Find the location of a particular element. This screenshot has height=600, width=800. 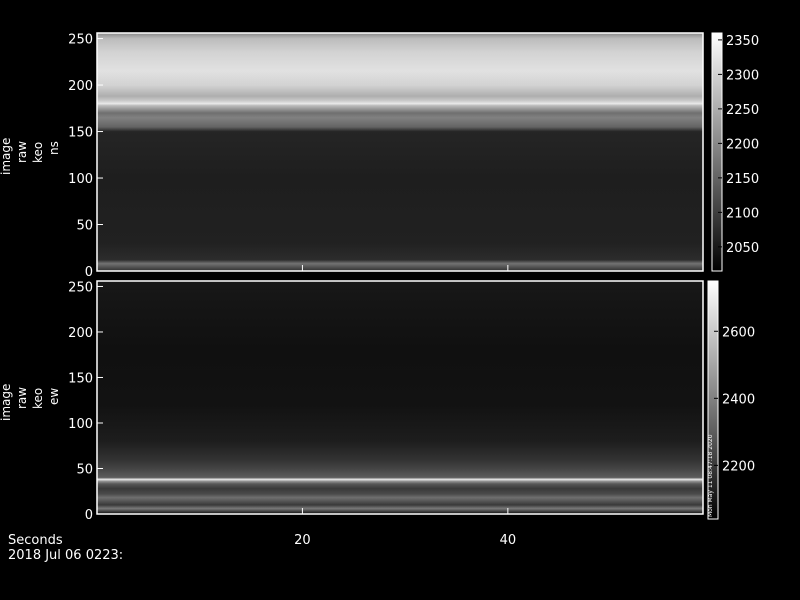

date-label: 2018 Jul 06 0223: is located at coordinates (65, 555).